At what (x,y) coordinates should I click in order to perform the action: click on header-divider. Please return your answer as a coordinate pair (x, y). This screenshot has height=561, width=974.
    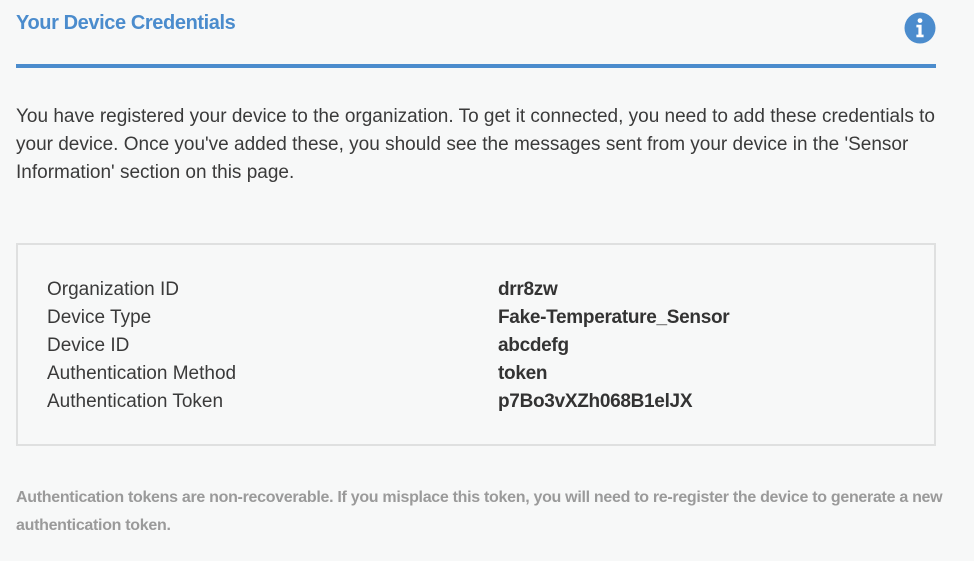
    Looking at the image, I should click on (476, 66).